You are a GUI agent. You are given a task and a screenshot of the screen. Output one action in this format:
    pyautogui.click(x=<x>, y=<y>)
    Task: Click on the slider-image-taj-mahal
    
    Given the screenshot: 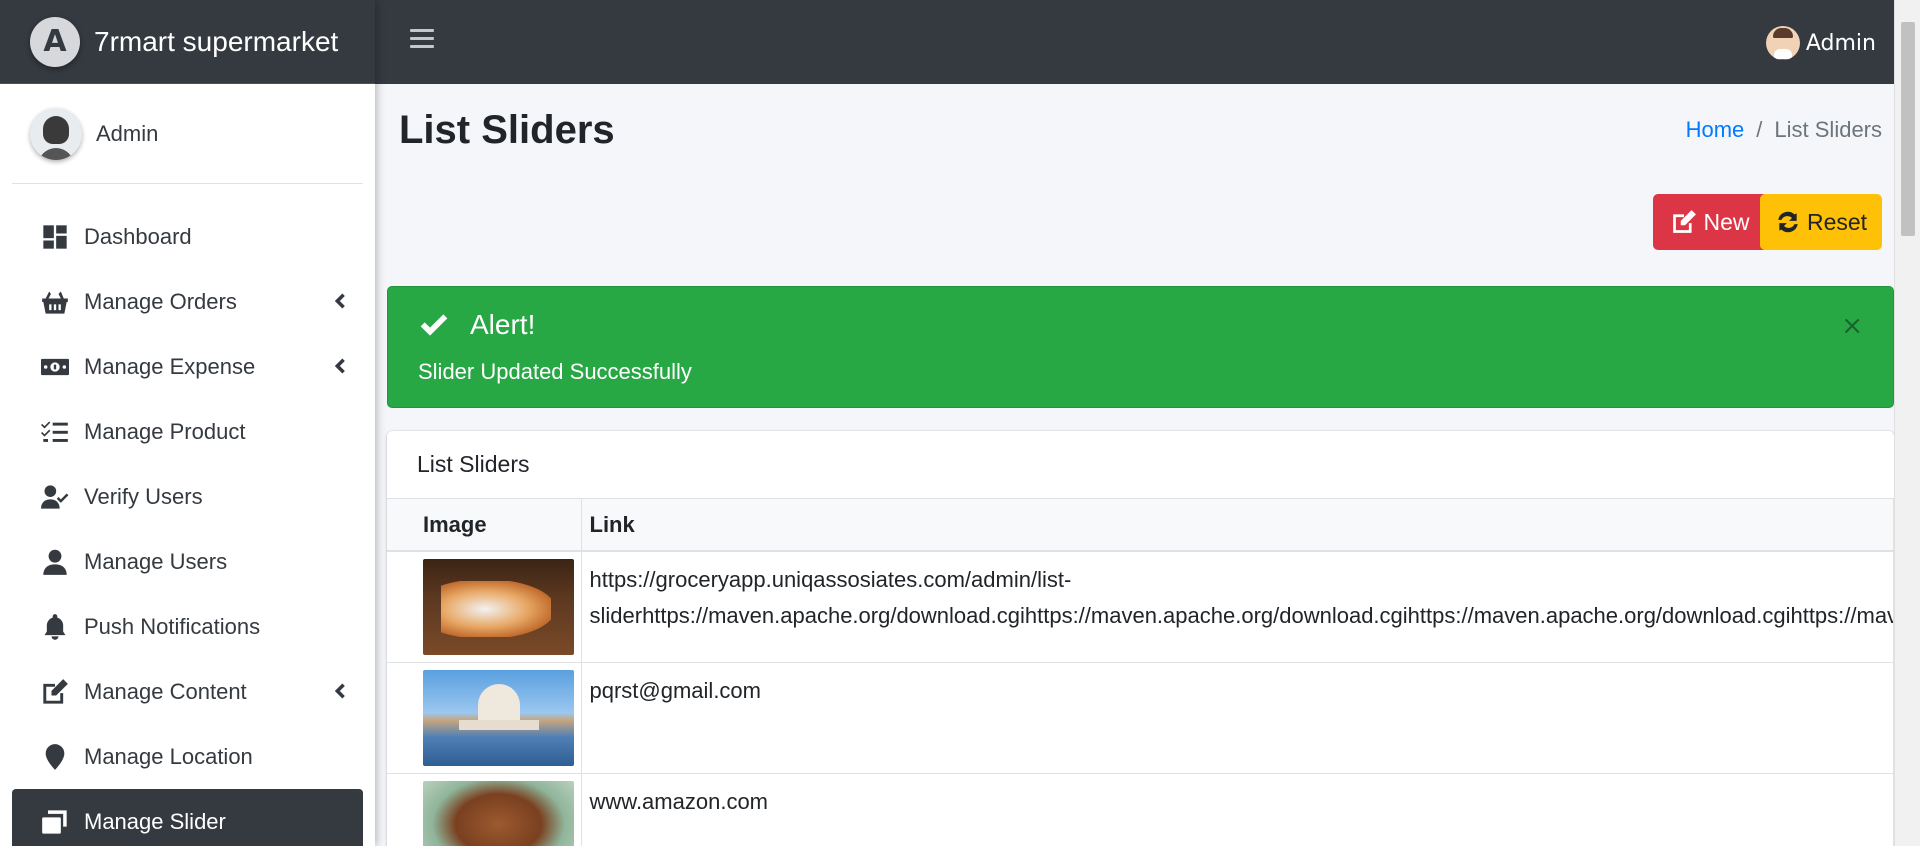 What is the action you would take?
    pyautogui.click(x=498, y=718)
    